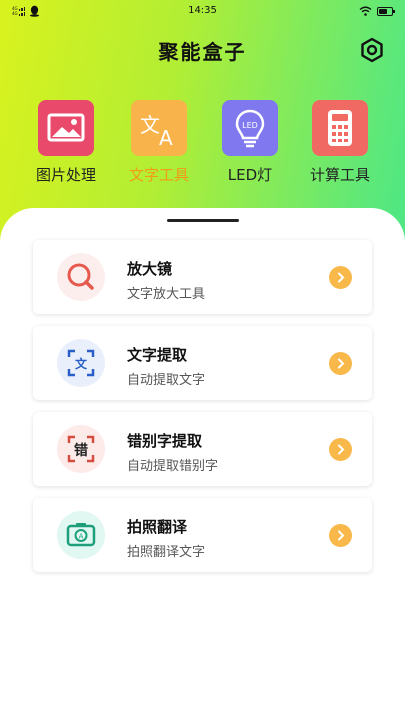 This screenshot has width=405, height=728. I want to click on wifi-icon, so click(365, 11).